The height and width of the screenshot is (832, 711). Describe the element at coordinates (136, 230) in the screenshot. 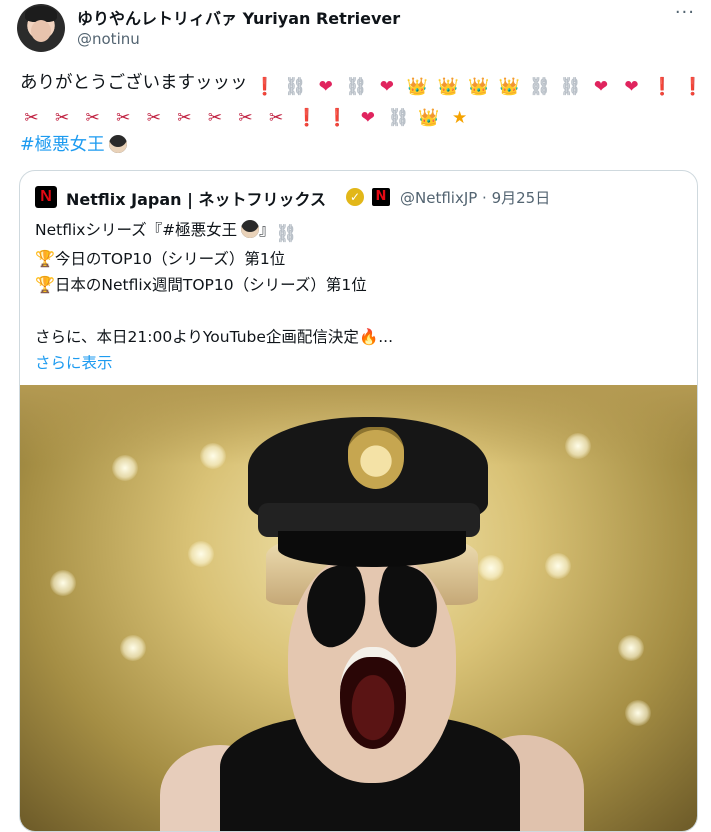

I see `quoted-line-1-text: Netflixシリーズ『#極悪女王` at that location.